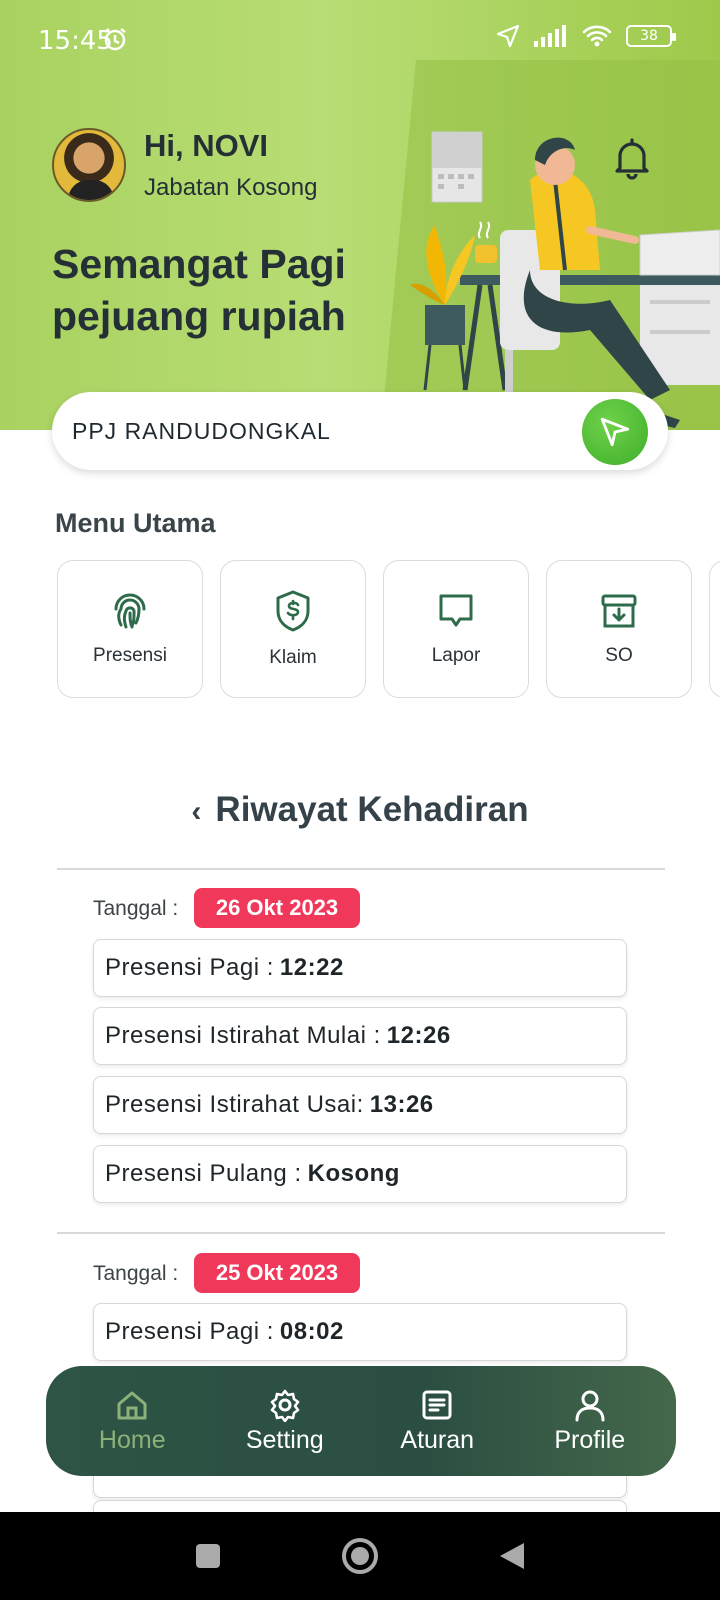 This screenshot has width=720, height=1600. Describe the element at coordinates (353, 1173) in the screenshot. I see `entry-value: Kosong` at that location.